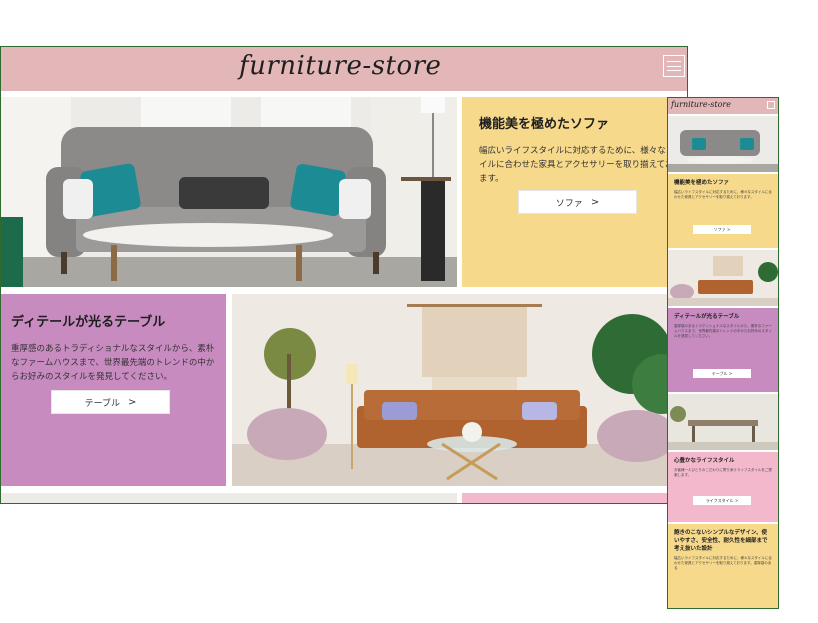 Image resolution: width=818 pixels, height=623 pixels. Describe the element at coordinates (569, 203) in the screenshot. I see `sofa-button-label: ソファ` at that location.